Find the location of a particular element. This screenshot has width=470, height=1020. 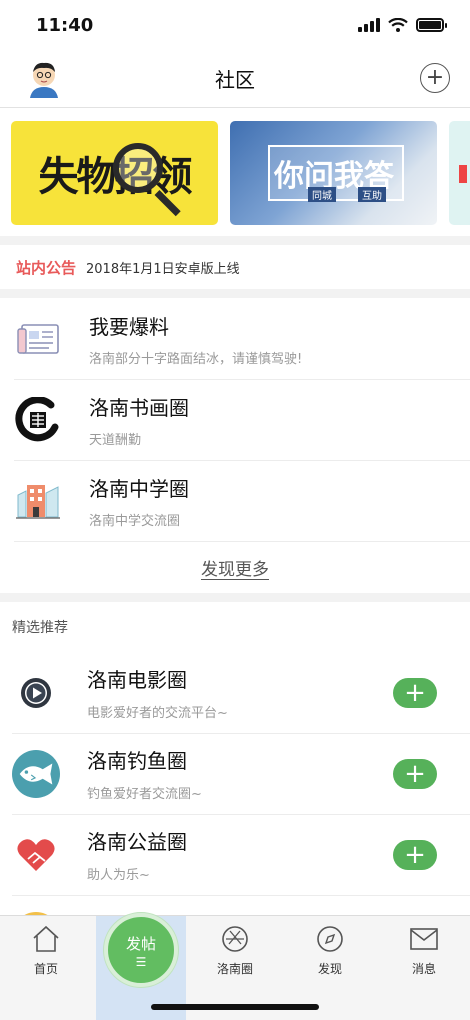

banner-lost-found: 失物招领 is located at coordinates (114, 173).